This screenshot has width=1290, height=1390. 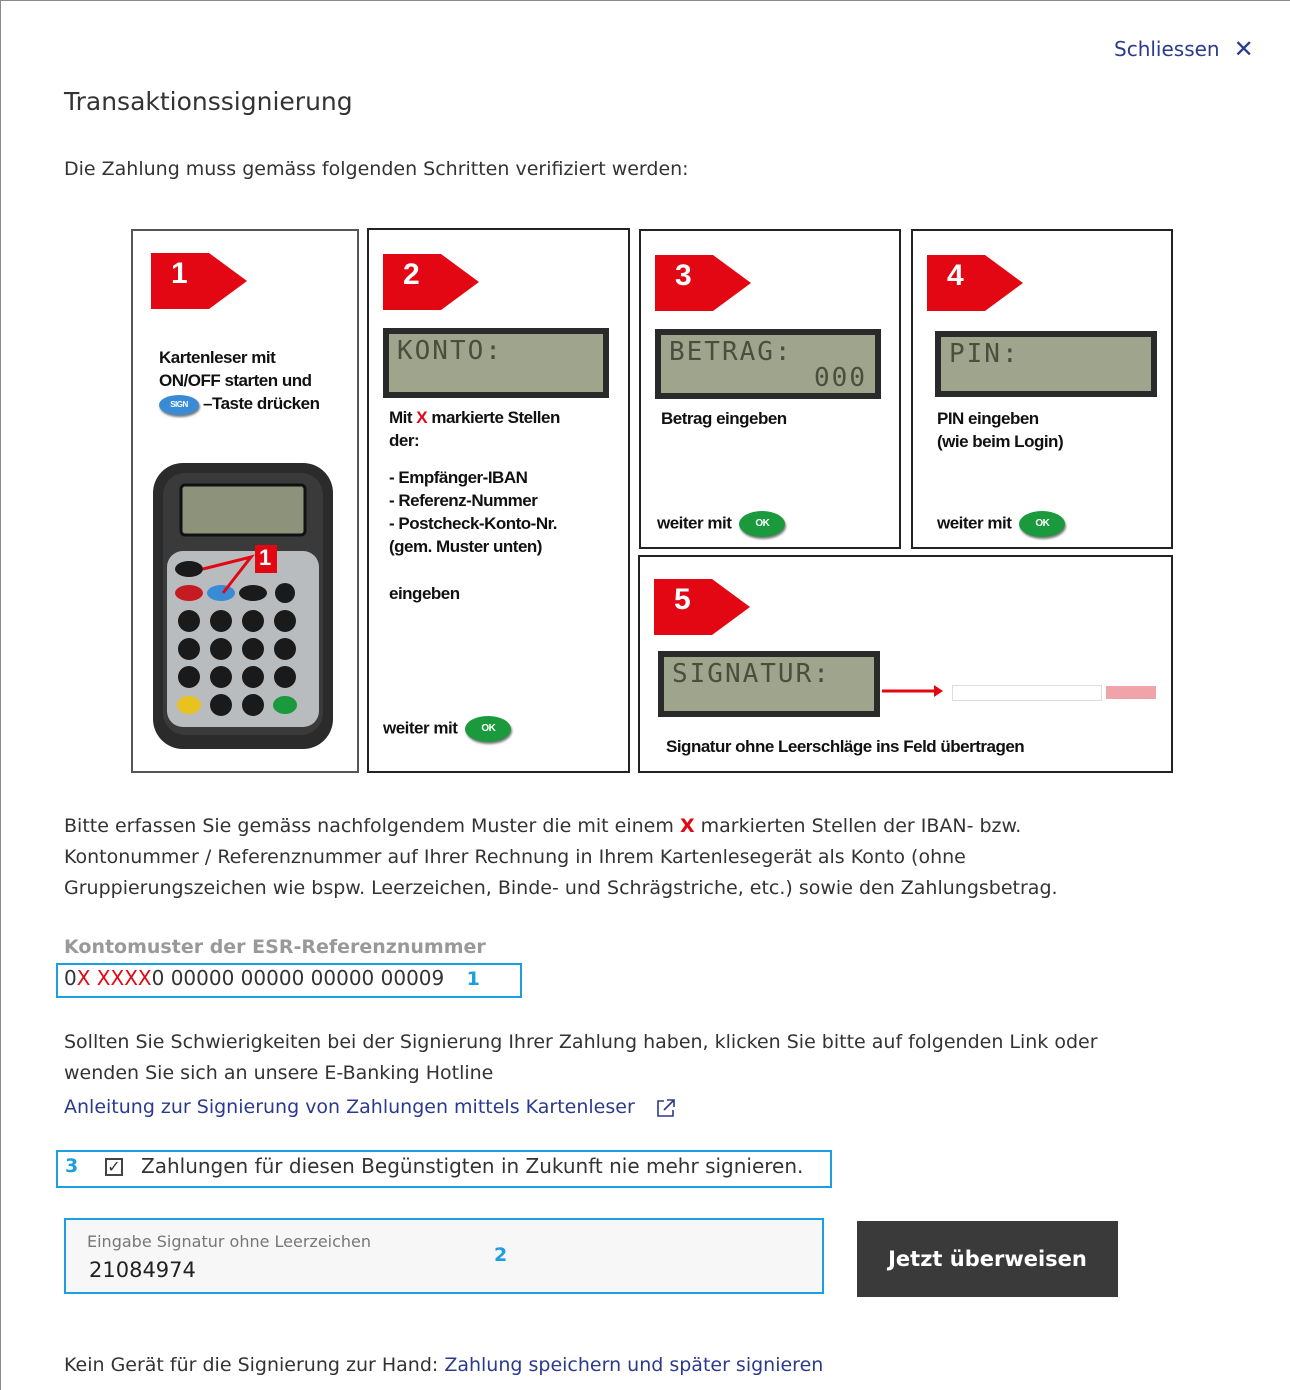 I want to click on page-title: Transaktionssignierung, so click(x=208, y=101).